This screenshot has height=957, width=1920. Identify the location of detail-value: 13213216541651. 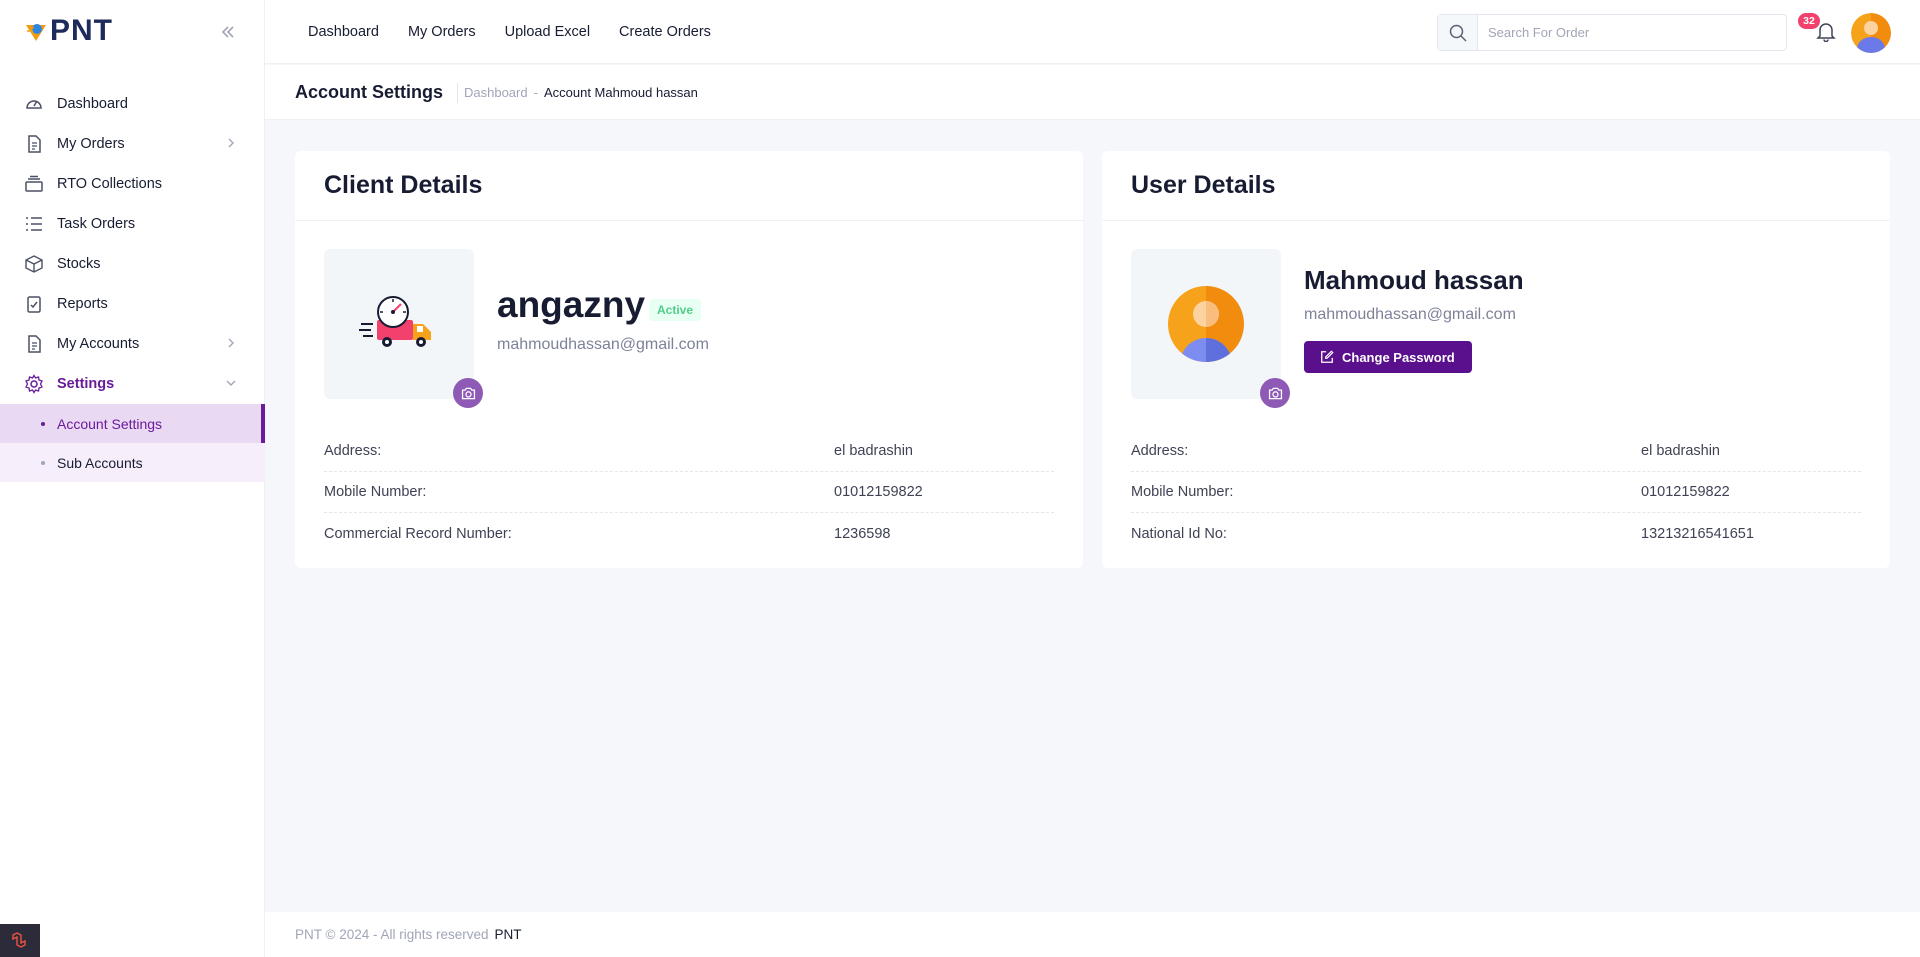
(1697, 533).